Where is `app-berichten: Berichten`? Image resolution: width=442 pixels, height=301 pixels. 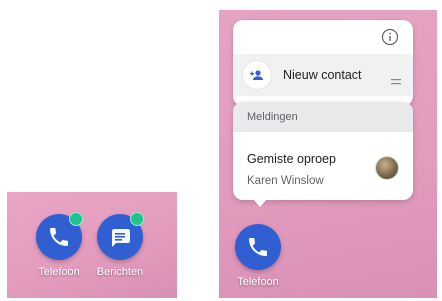
app-berichten: Berichten is located at coordinates (120, 245).